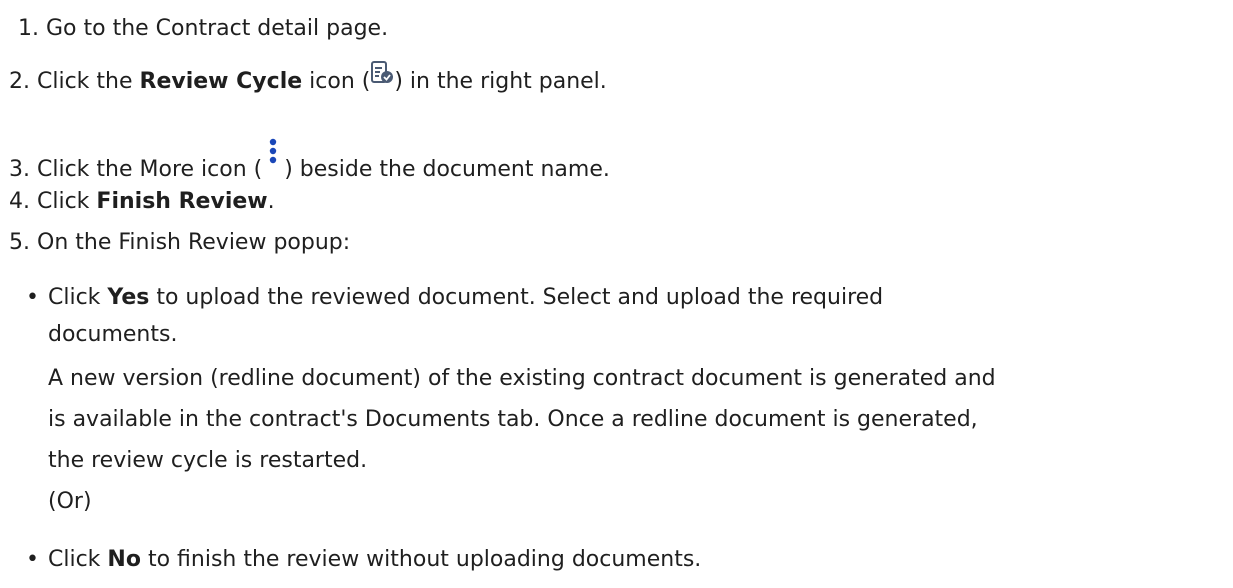  I want to click on option-yes-line5: the review cycle is restarted., so click(208, 460).